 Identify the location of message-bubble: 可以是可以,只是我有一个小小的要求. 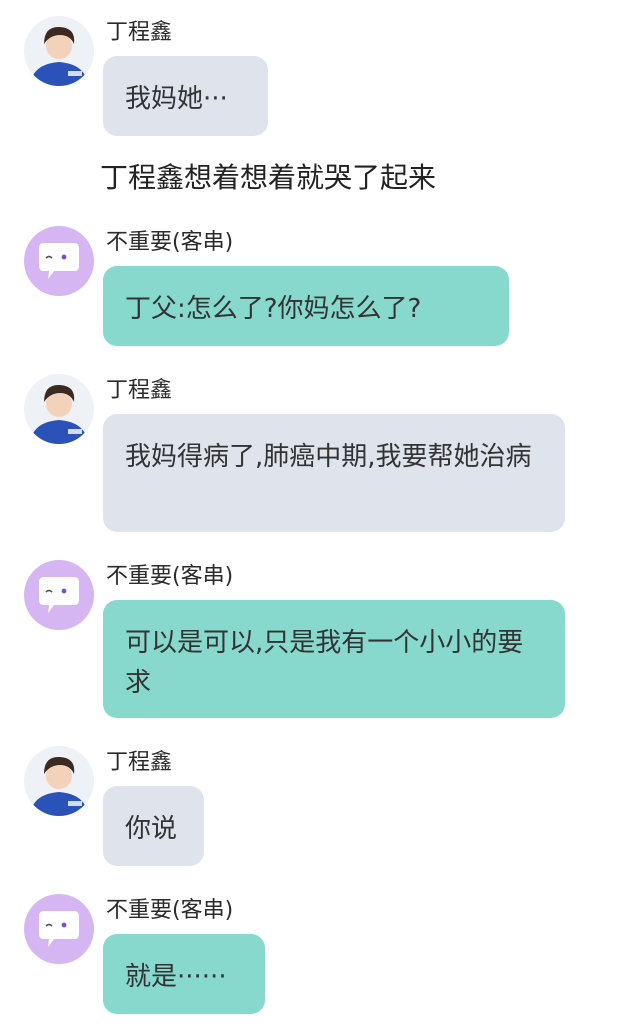
(334, 659).